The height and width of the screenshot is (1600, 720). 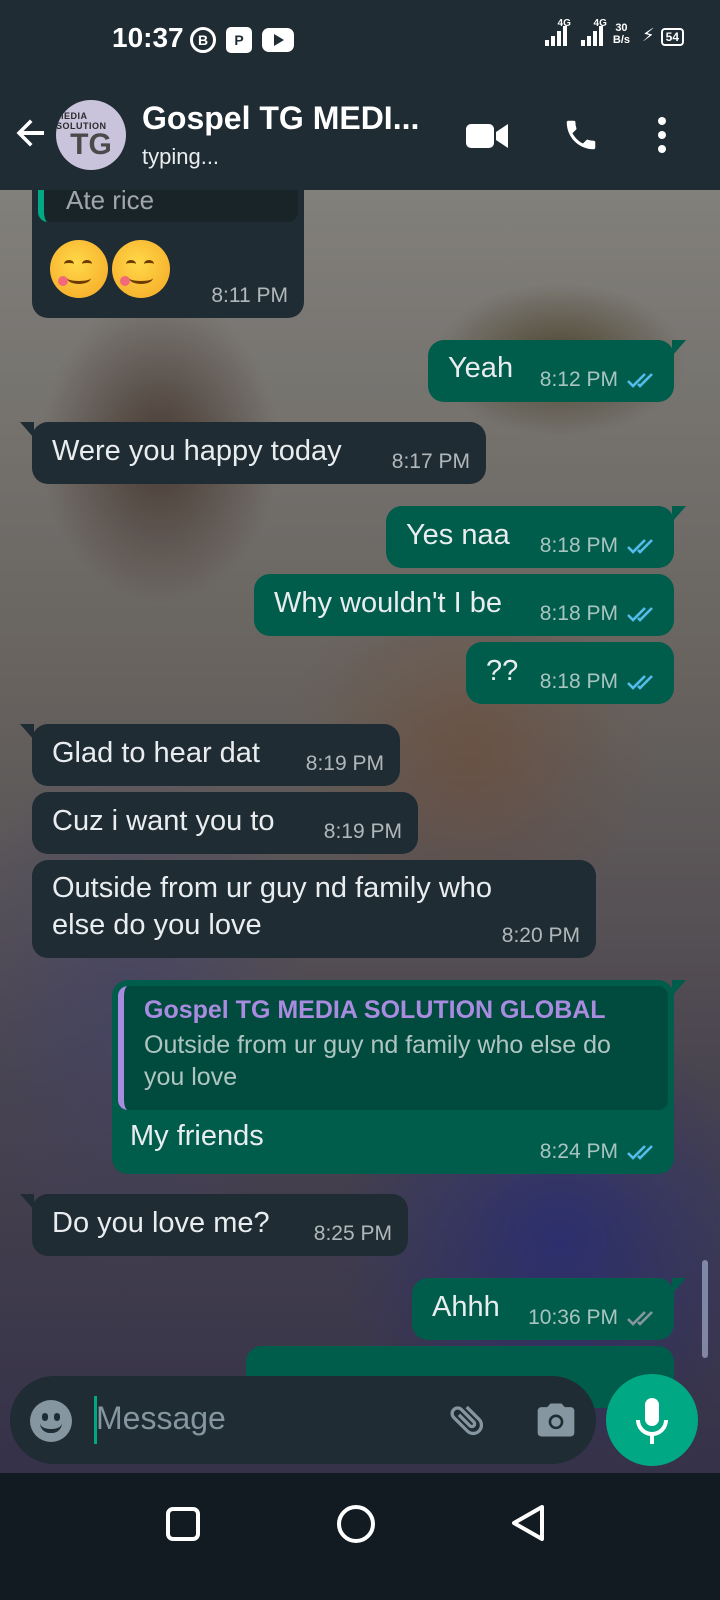 What do you see at coordinates (168, 206) in the screenshot?
I see `quoted-reply: Ate rice` at bounding box center [168, 206].